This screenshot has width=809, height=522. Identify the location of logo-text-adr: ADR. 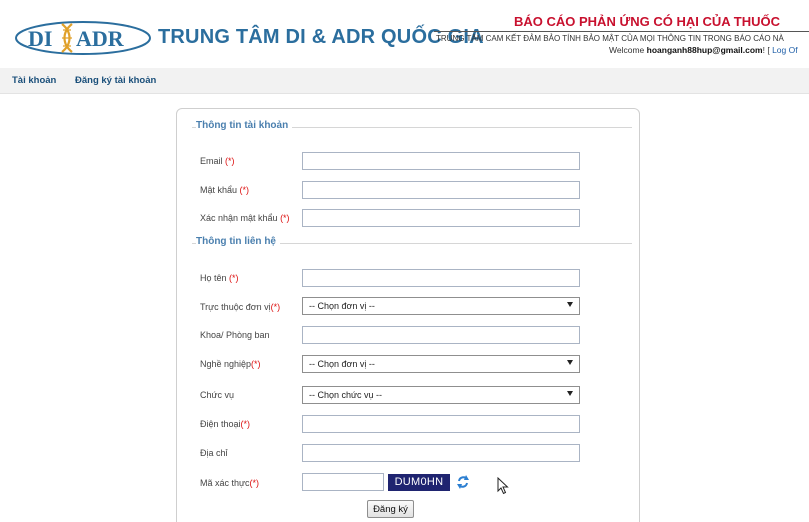
(100, 38).